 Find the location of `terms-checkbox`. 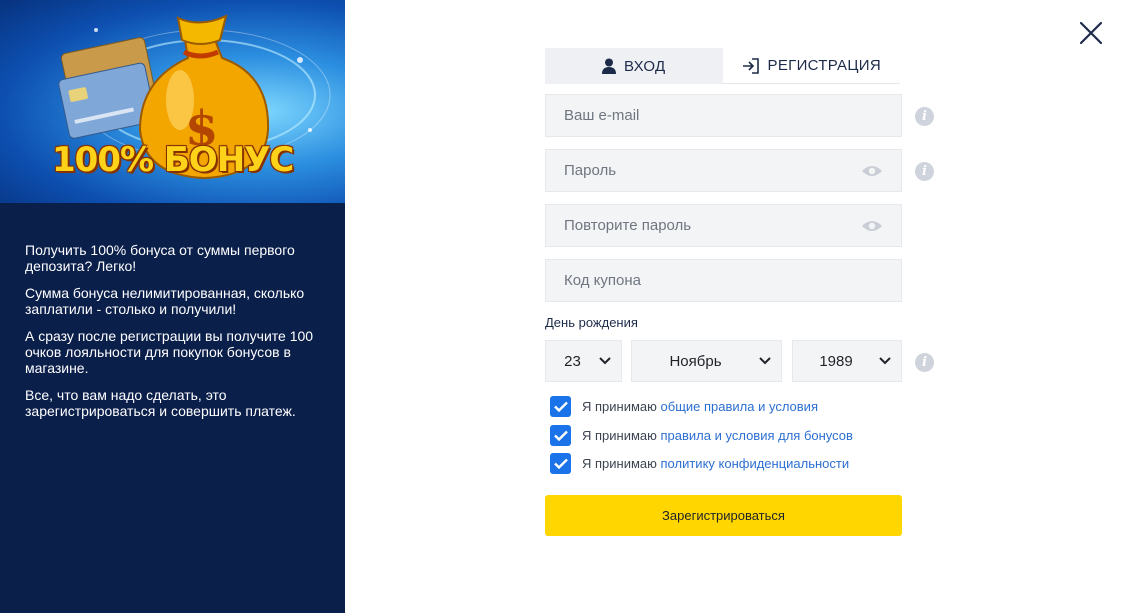

terms-checkbox is located at coordinates (560, 406).